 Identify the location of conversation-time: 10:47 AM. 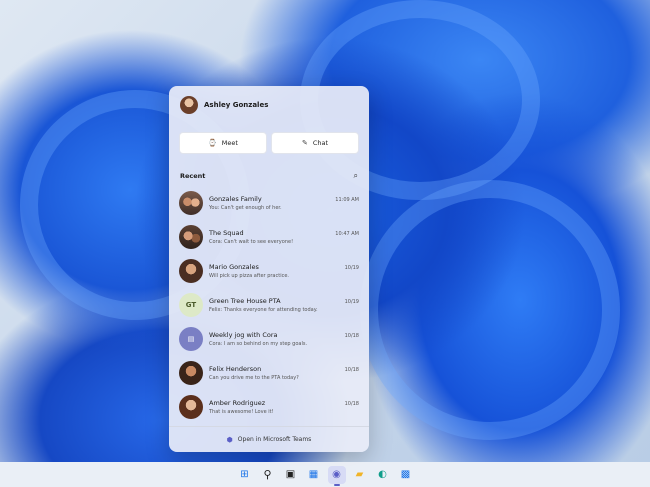
(347, 234).